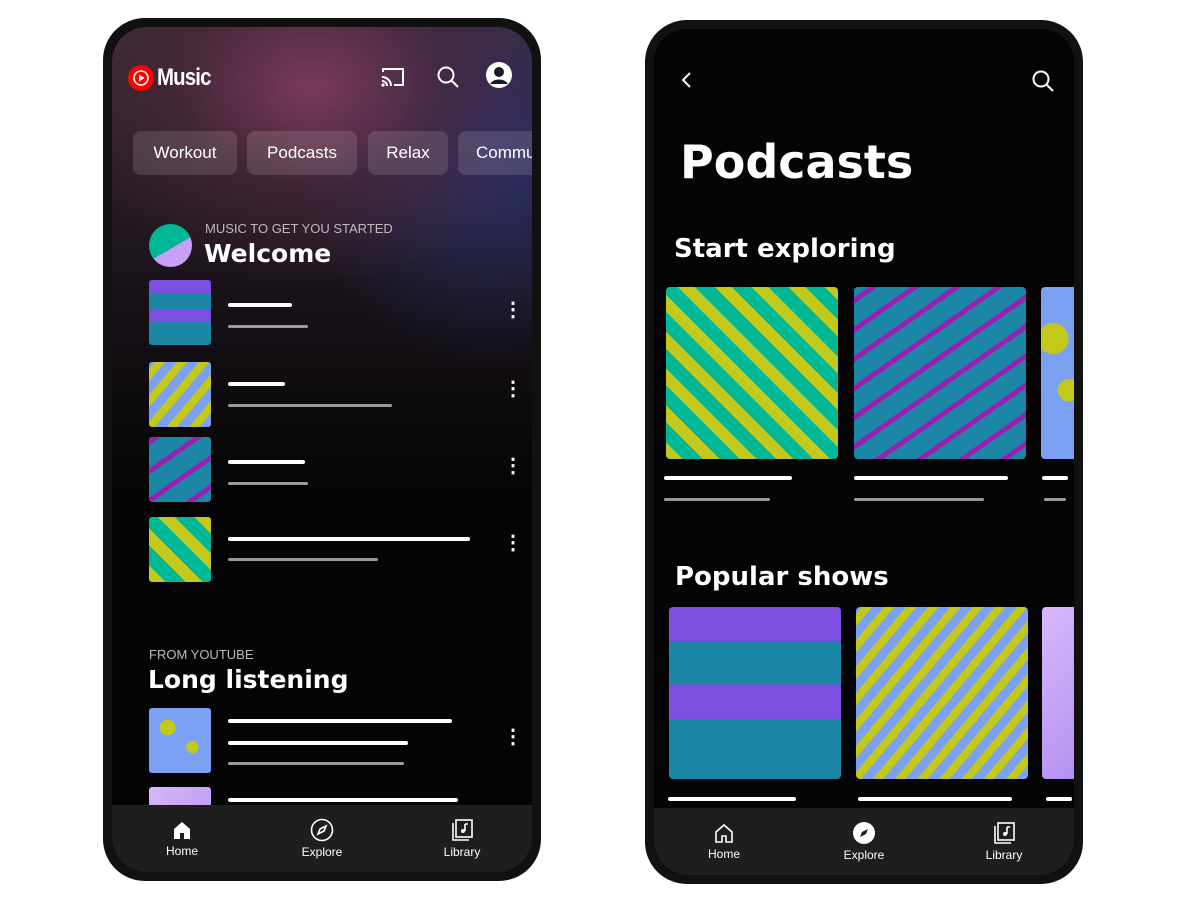 The height and width of the screenshot is (900, 1200). What do you see at coordinates (185, 153) in the screenshot?
I see `chip-workout: Workout` at bounding box center [185, 153].